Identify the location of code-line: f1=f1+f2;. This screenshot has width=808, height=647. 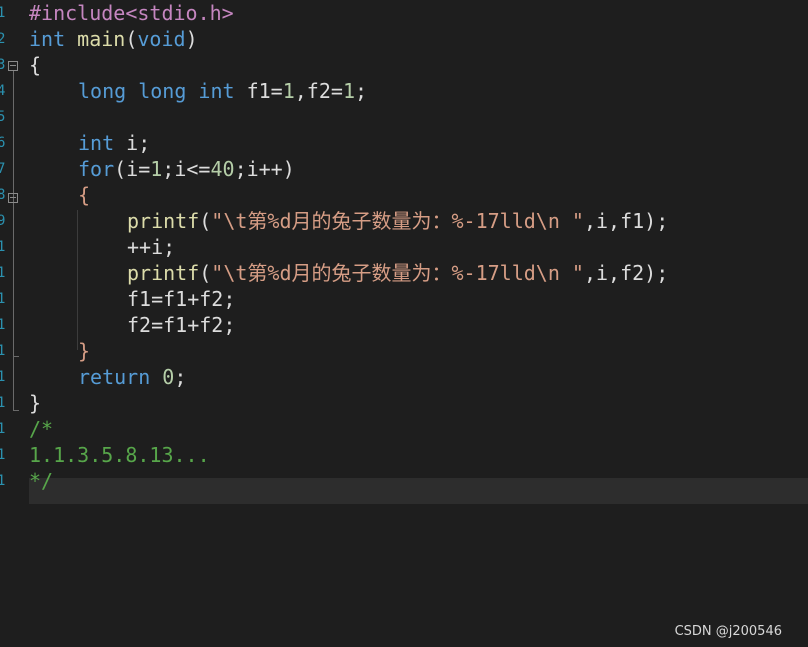
(181, 299).